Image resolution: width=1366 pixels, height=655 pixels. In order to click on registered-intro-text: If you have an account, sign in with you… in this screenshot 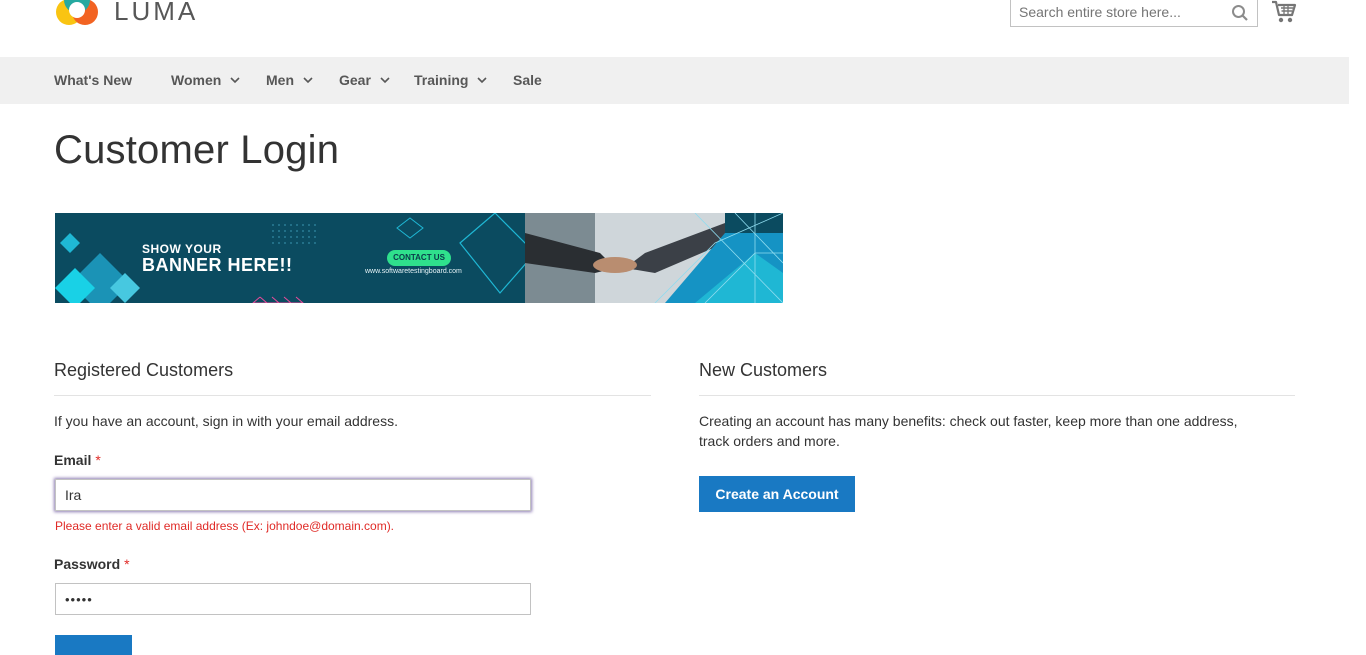, I will do `click(226, 421)`.